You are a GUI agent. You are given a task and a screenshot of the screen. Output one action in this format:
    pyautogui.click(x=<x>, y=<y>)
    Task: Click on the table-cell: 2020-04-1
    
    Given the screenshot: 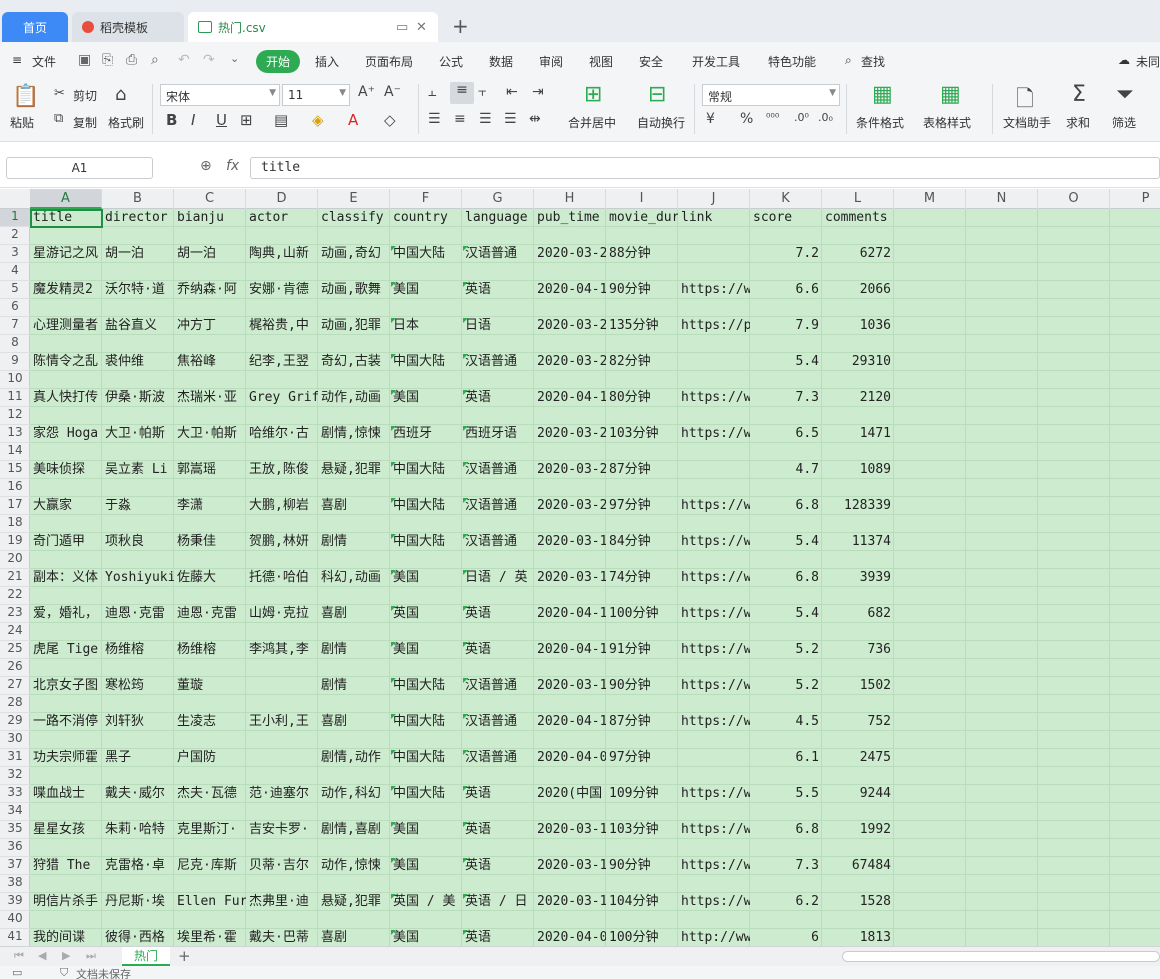 What is the action you would take?
    pyautogui.click(x=570, y=614)
    